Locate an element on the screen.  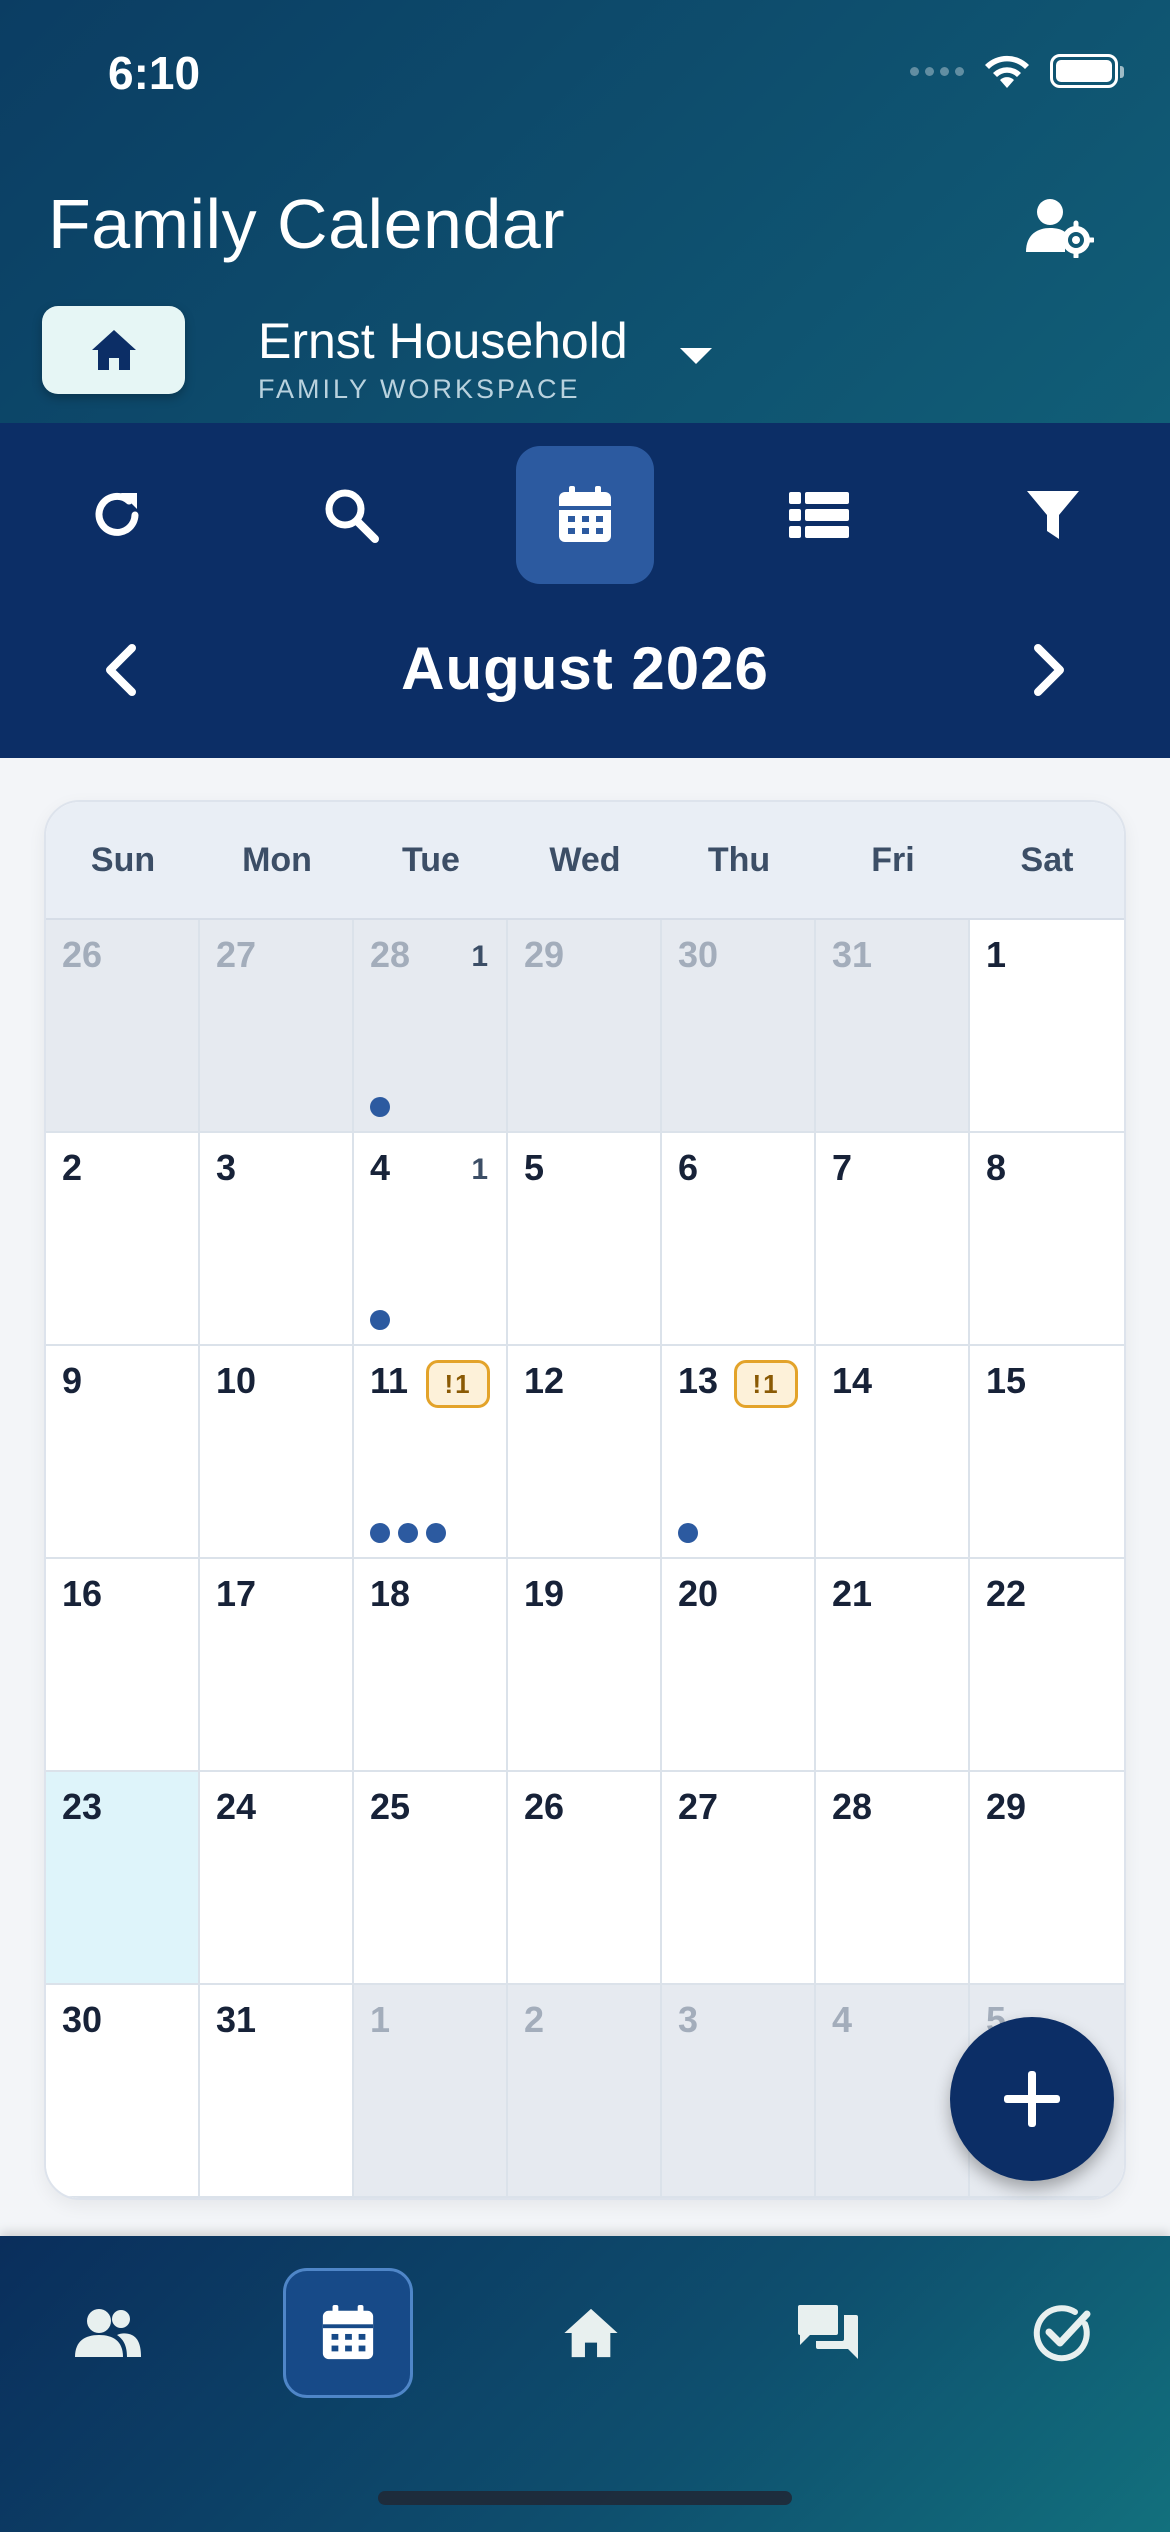
workspace-selector: Ernst Household FAMILY WORKSPACE is located at coordinates (443, 358).